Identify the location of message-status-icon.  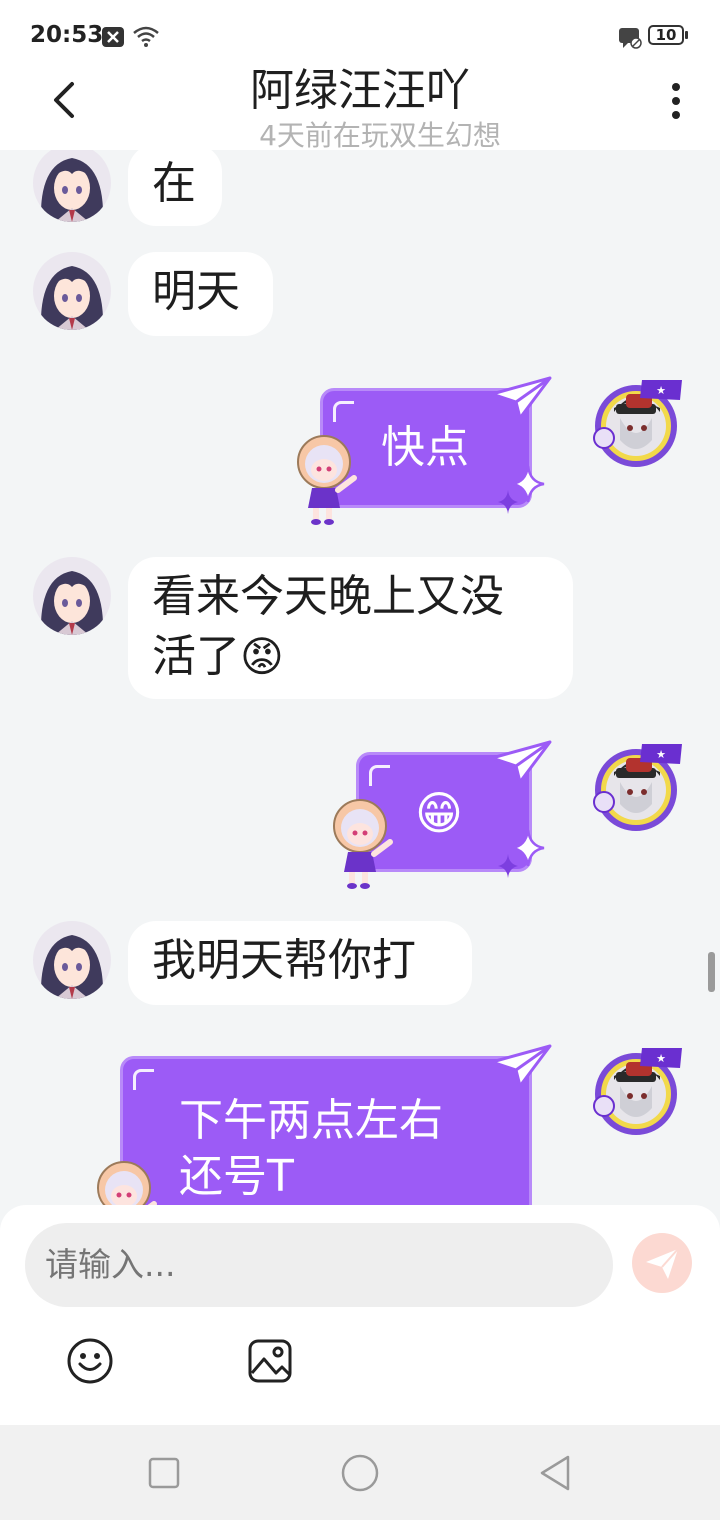
(630, 38).